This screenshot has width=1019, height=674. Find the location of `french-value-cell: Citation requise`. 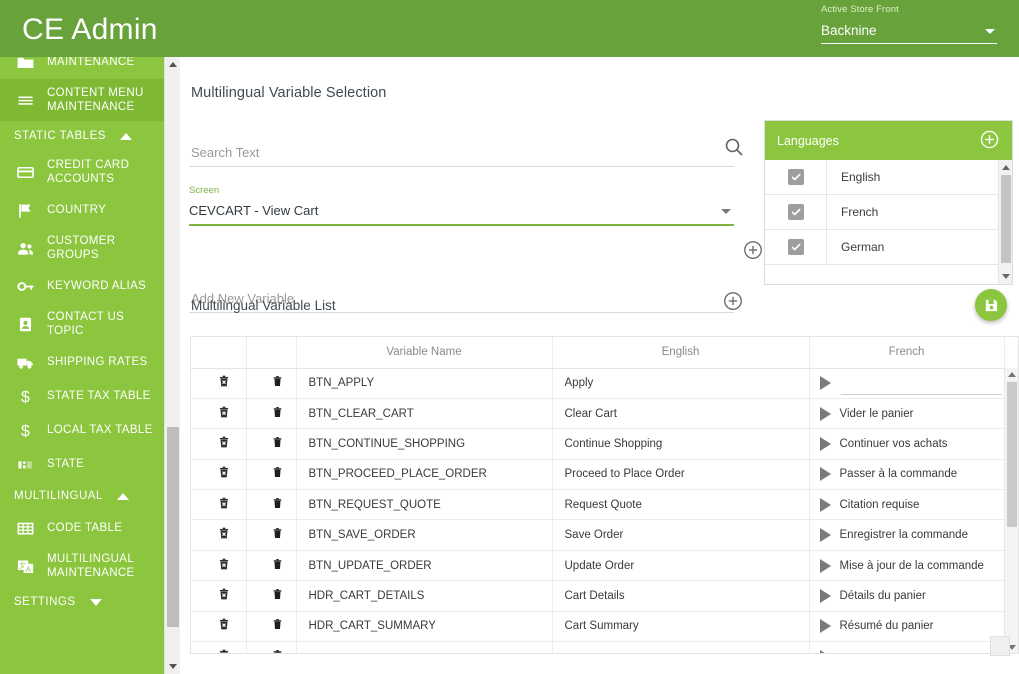

french-value-cell: Citation requise is located at coordinates (907, 505).